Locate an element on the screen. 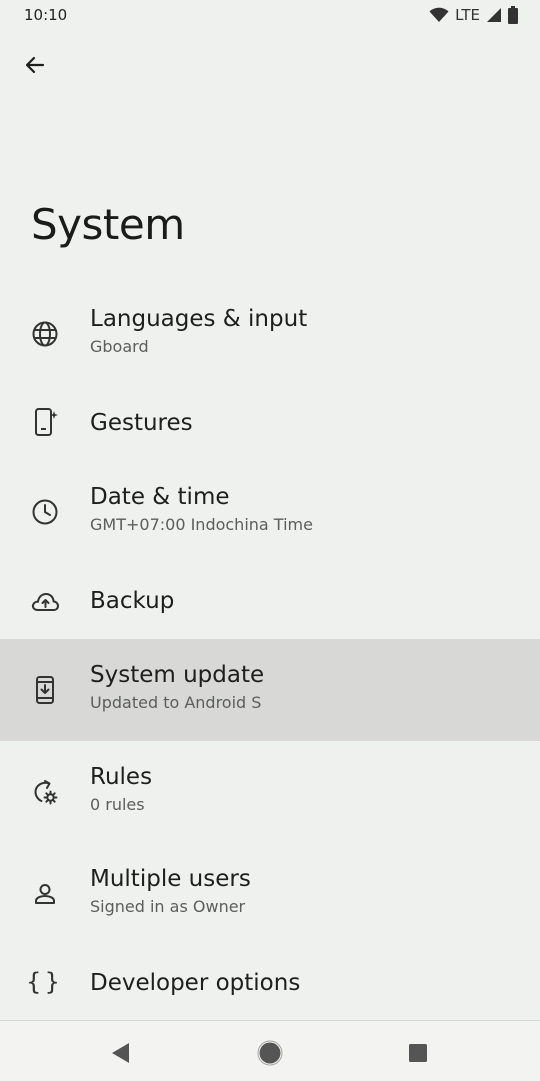 The width and height of the screenshot is (540, 1081). back-button is located at coordinates (35, 65).